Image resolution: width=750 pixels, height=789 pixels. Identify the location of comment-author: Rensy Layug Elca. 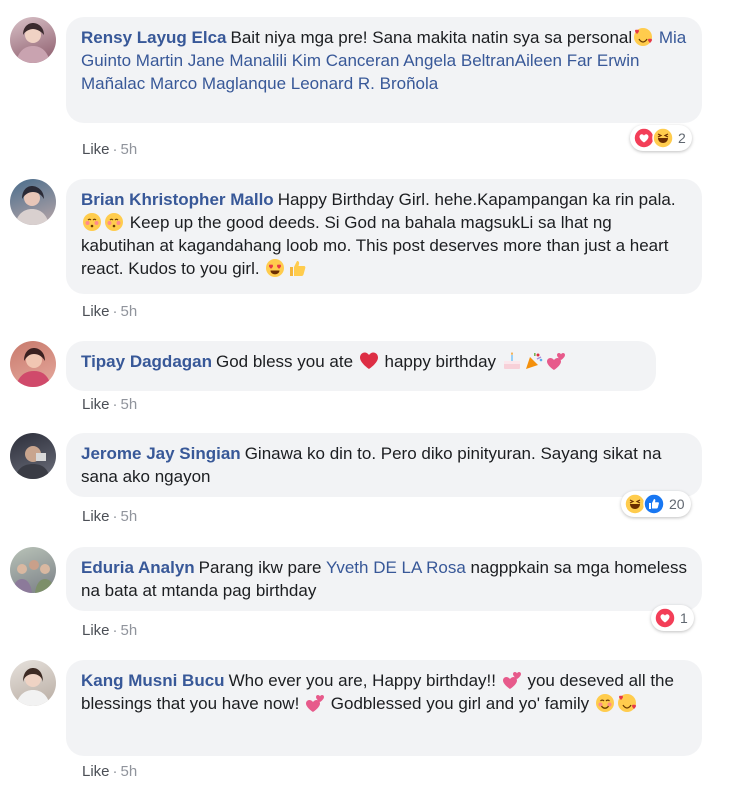
(154, 37).